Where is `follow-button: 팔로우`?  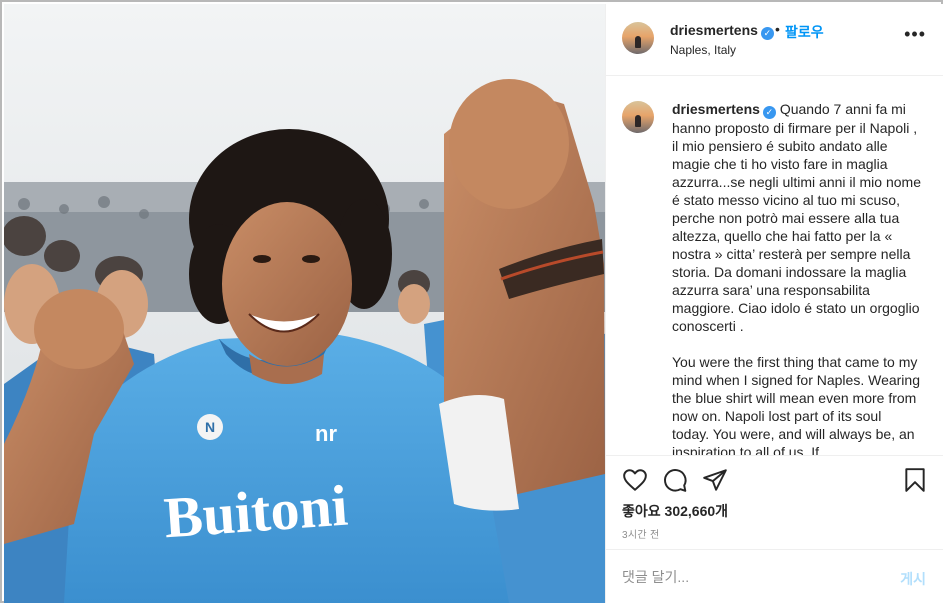
follow-button: 팔로우 is located at coordinates (804, 32).